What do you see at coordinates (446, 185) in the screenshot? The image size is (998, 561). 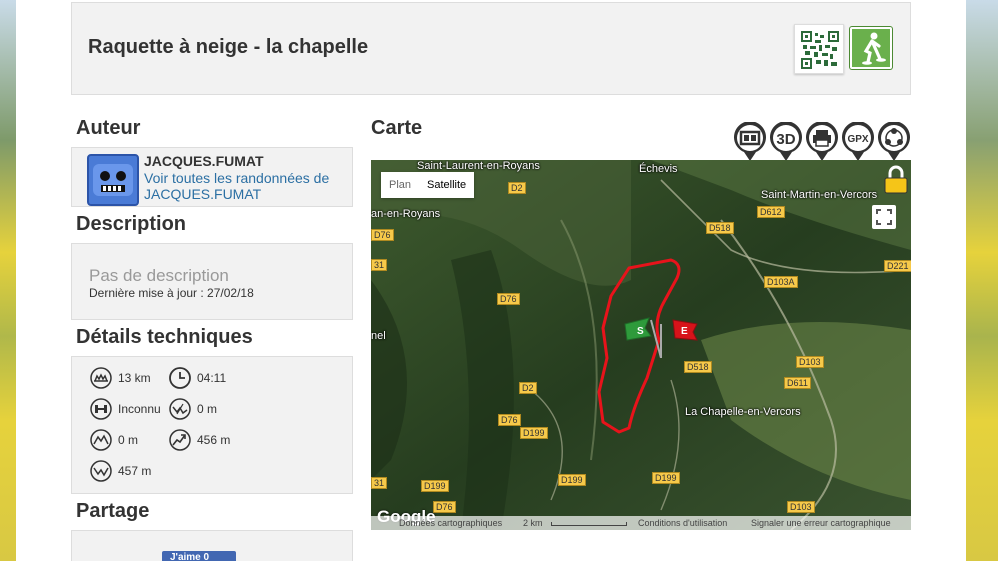 I see `map-type-satellite: Satellite` at bounding box center [446, 185].